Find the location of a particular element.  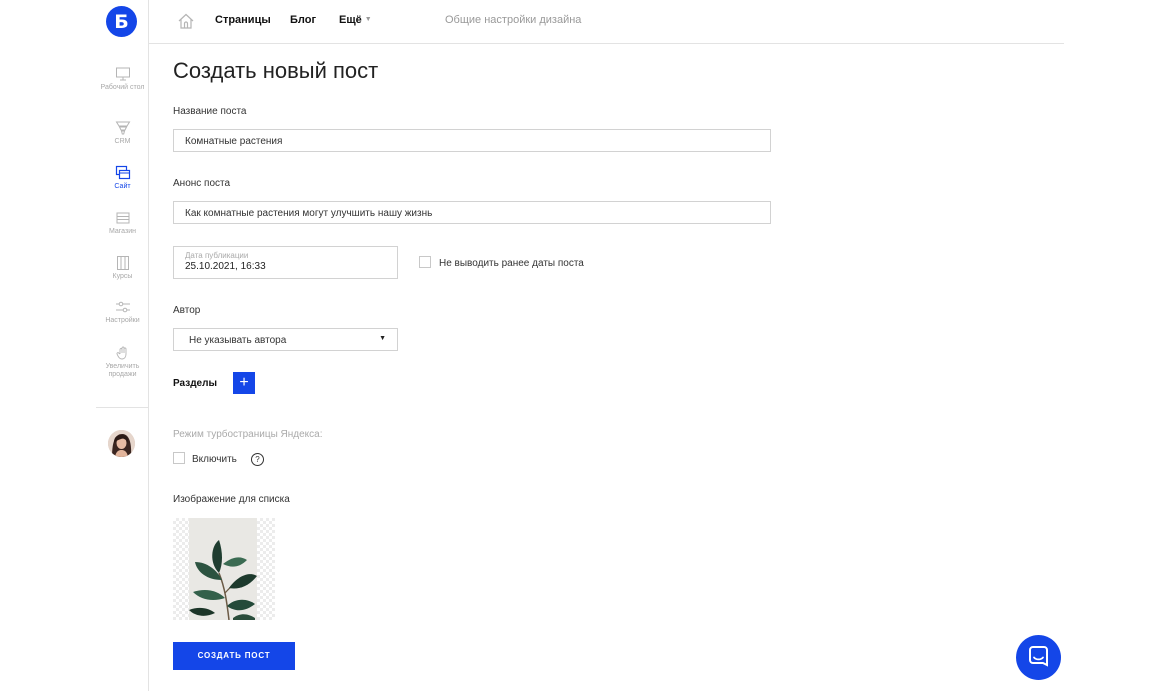

author-select-value: Не указывать автора is located at coordinates (238, 340).